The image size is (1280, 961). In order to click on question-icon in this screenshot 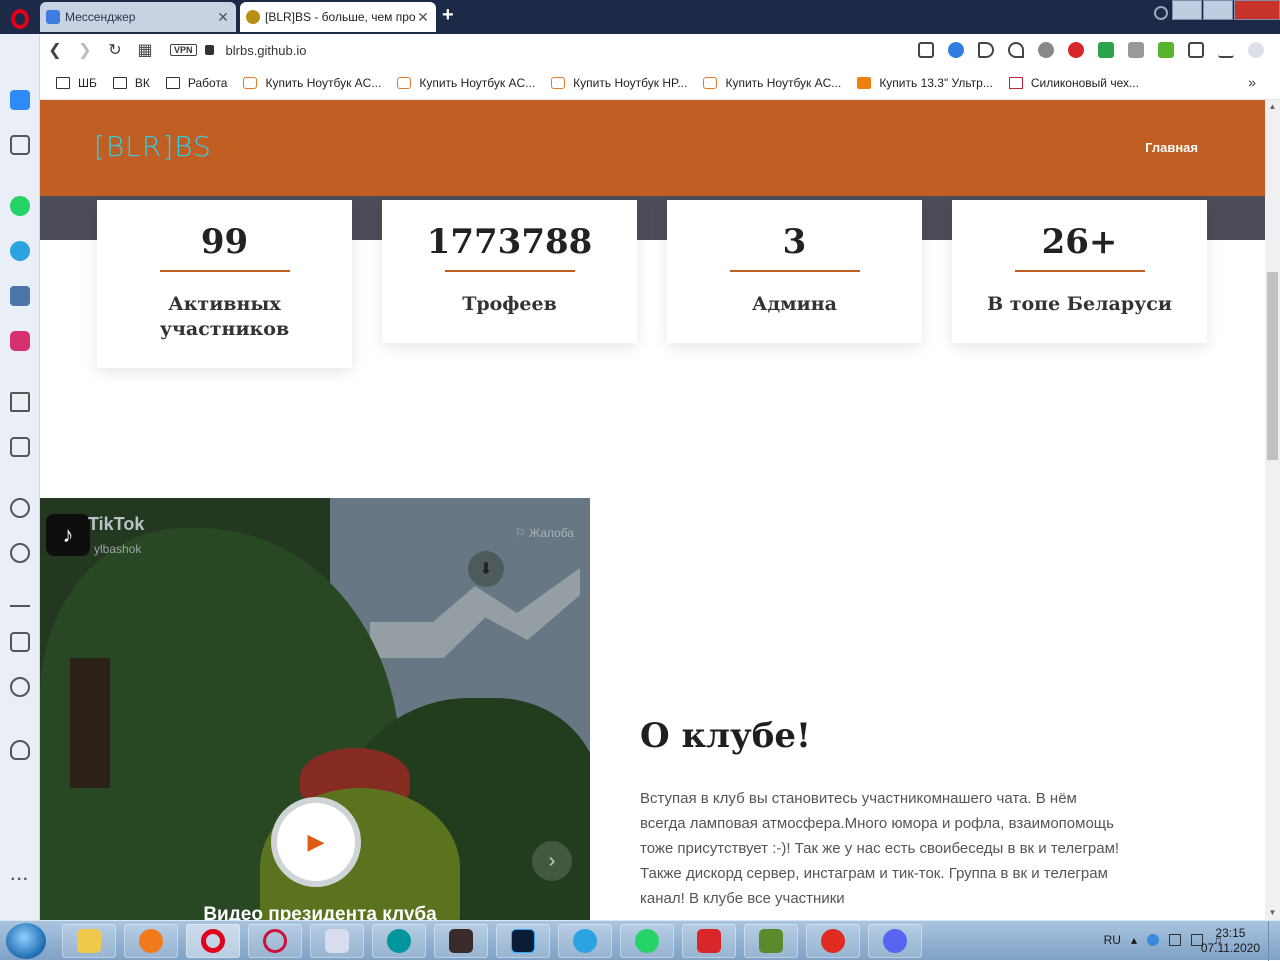, I will do `click(1136, 50)`.